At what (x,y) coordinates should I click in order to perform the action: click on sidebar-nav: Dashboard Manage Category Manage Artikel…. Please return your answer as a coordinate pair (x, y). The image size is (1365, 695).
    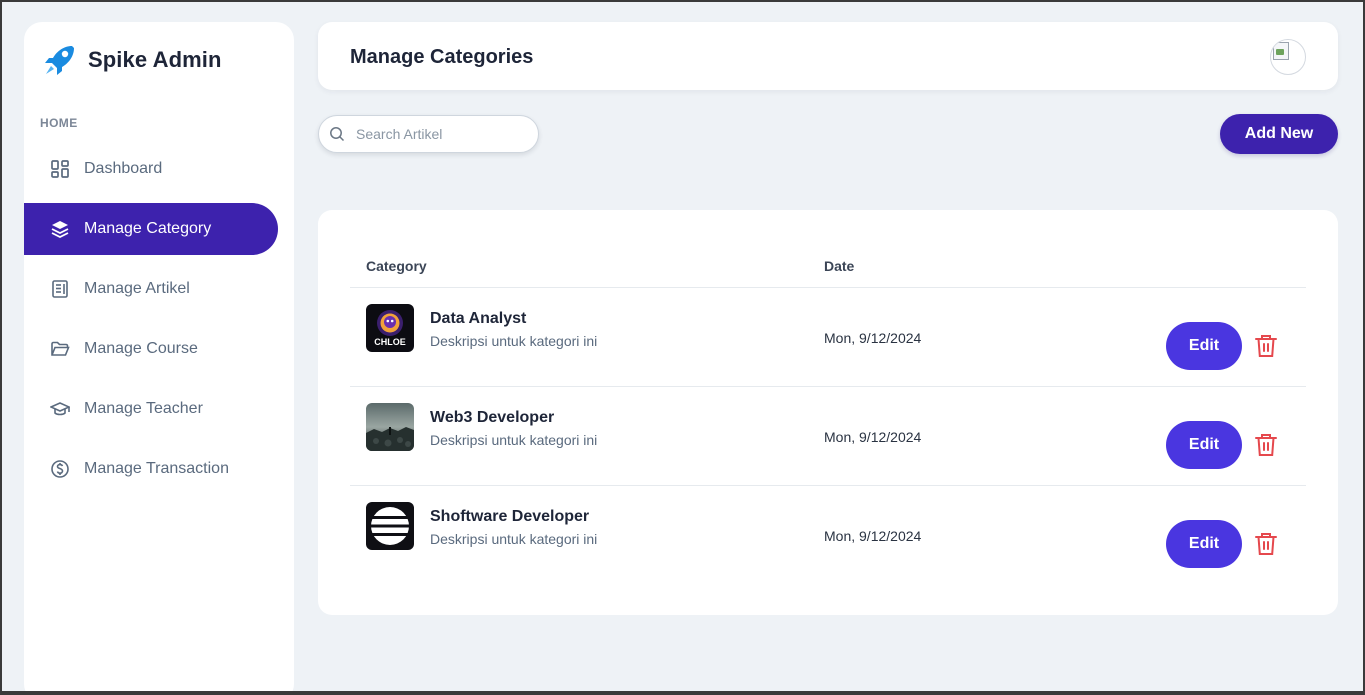
    Looking at the image, I should click on (159, 323).